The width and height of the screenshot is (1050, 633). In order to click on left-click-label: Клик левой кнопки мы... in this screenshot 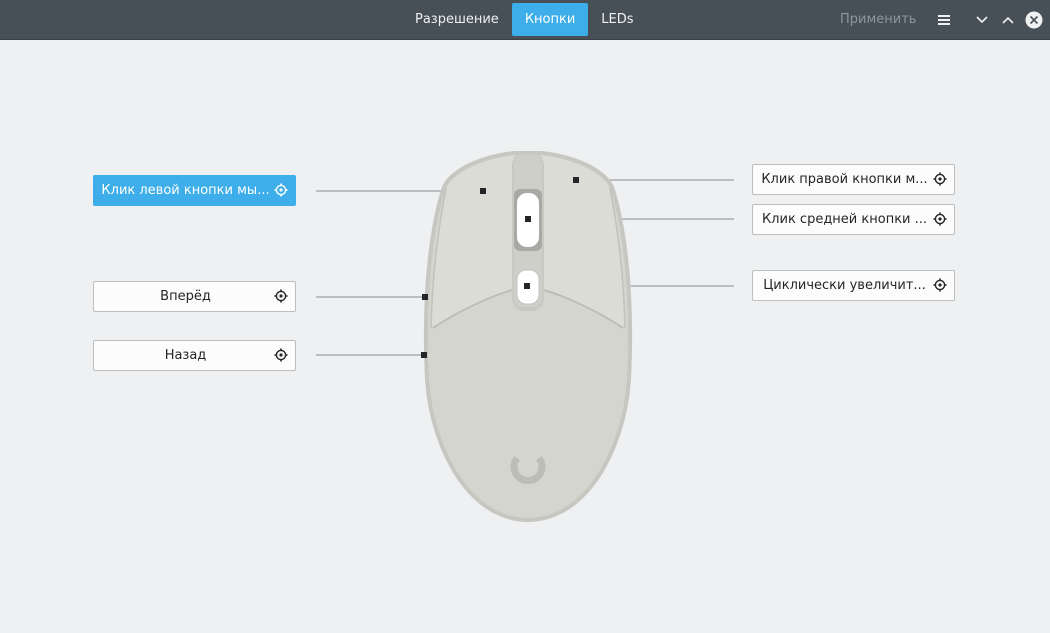, I will do `click(185, 190)`.